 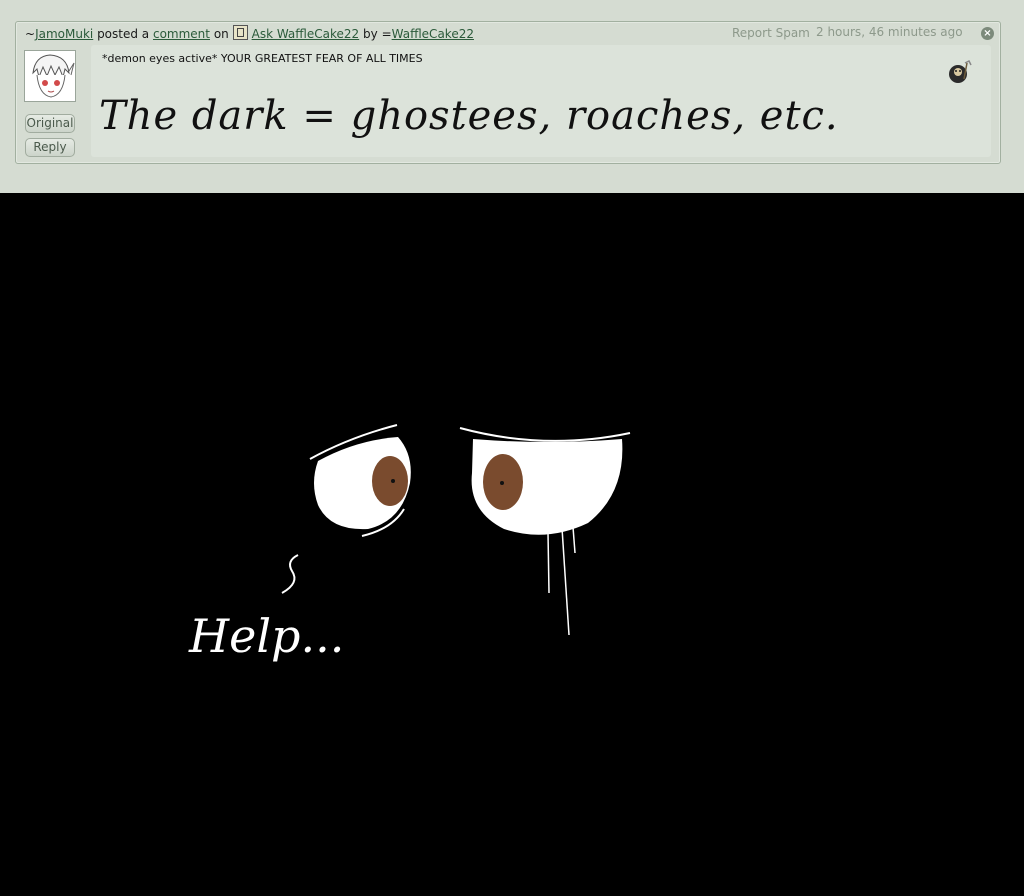 I want to click on timestamp: 2 hours, 46 minutes ago, so click(x=889, y=32).